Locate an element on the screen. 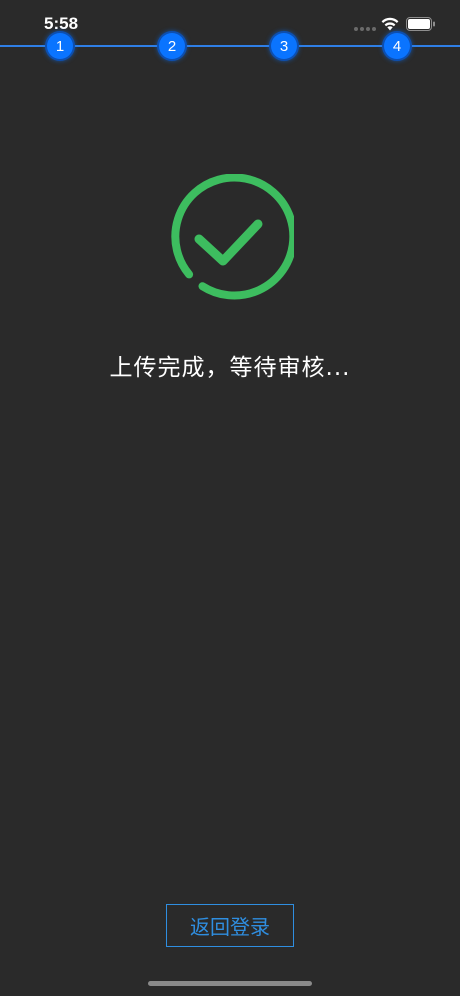 This screenshot has height=996, width=460. home-indicator is located at coordinates (230, 983).